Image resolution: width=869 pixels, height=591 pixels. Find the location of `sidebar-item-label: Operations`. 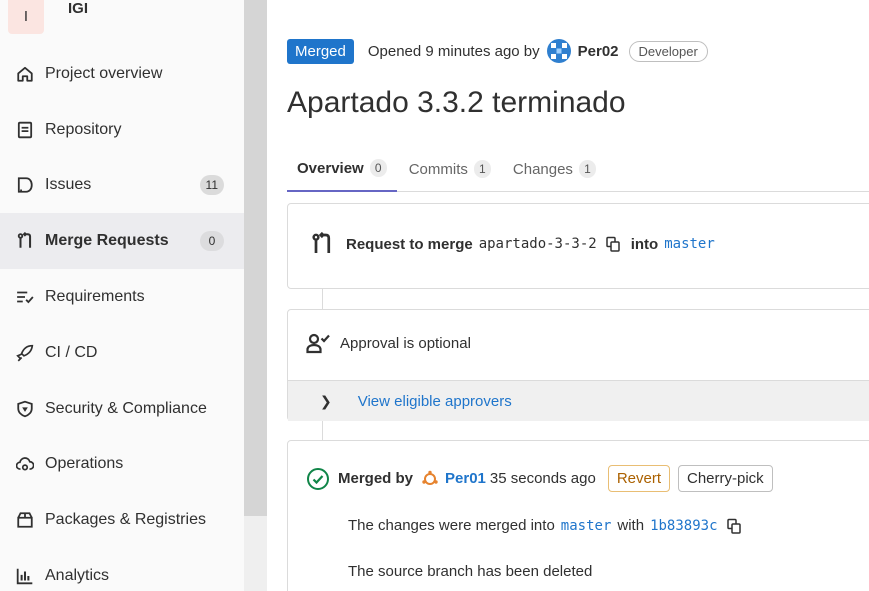

sidebar-item-label: Operations is located at coordinates (84, 463).